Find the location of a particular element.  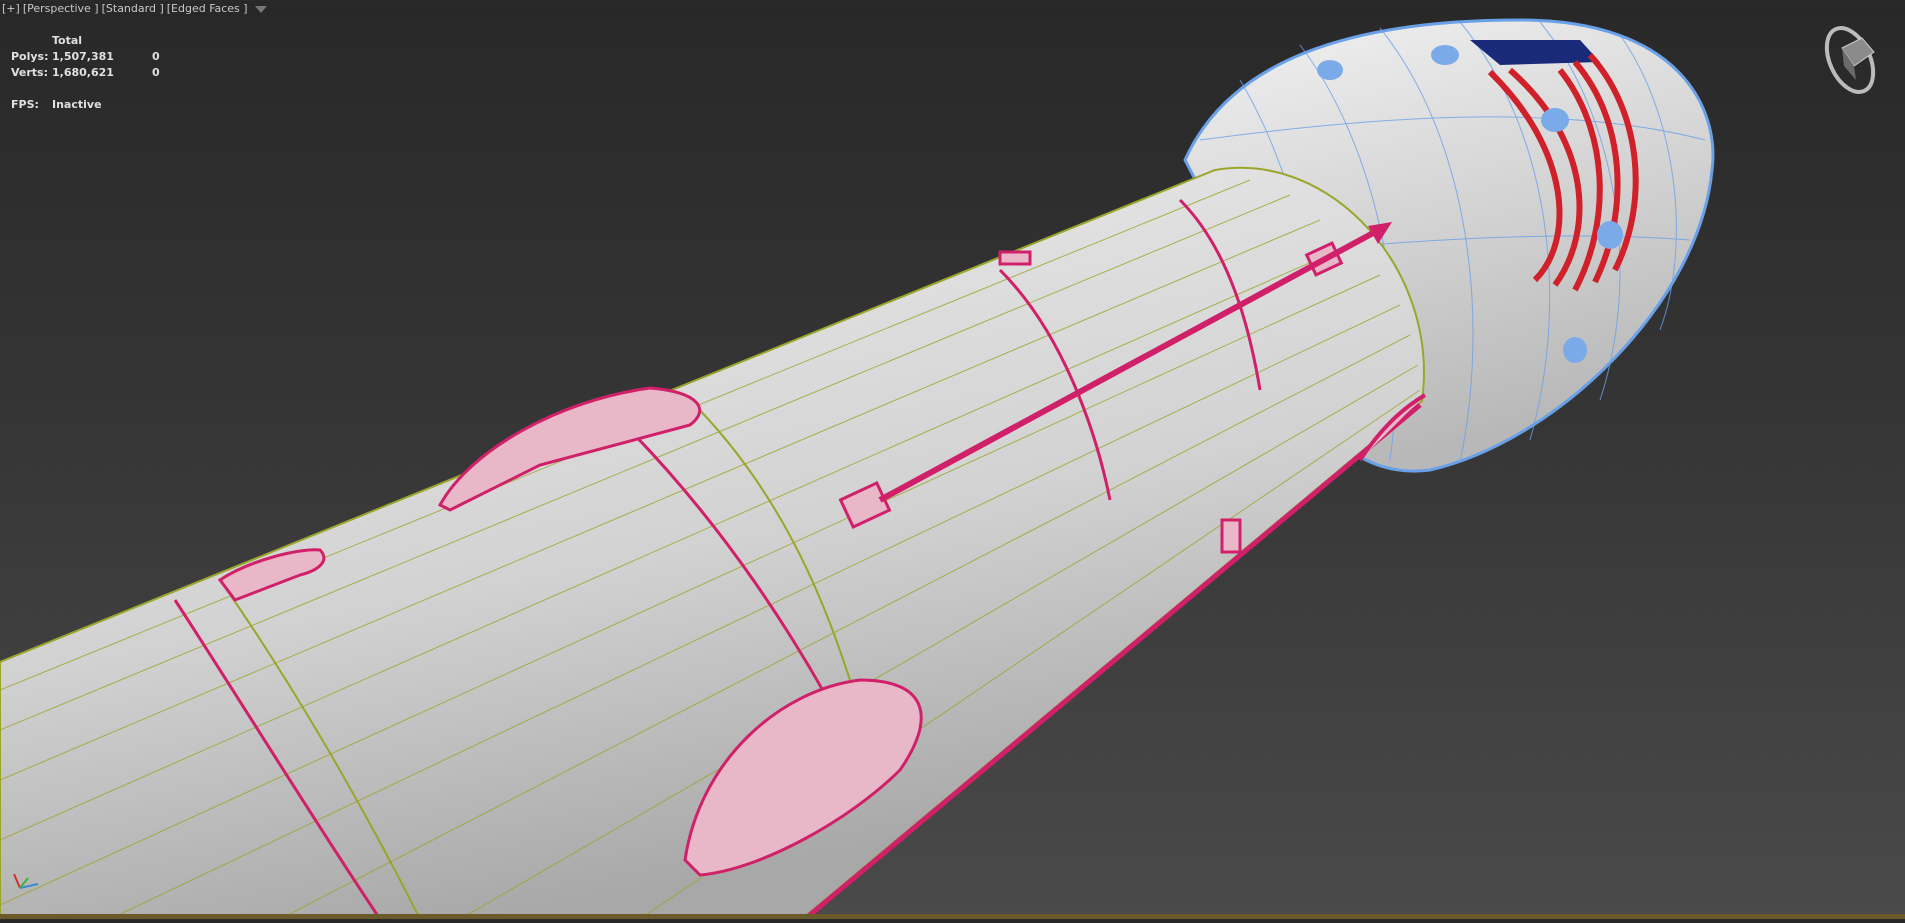

polys-label: Polys: is located at coordinates (30, 56).